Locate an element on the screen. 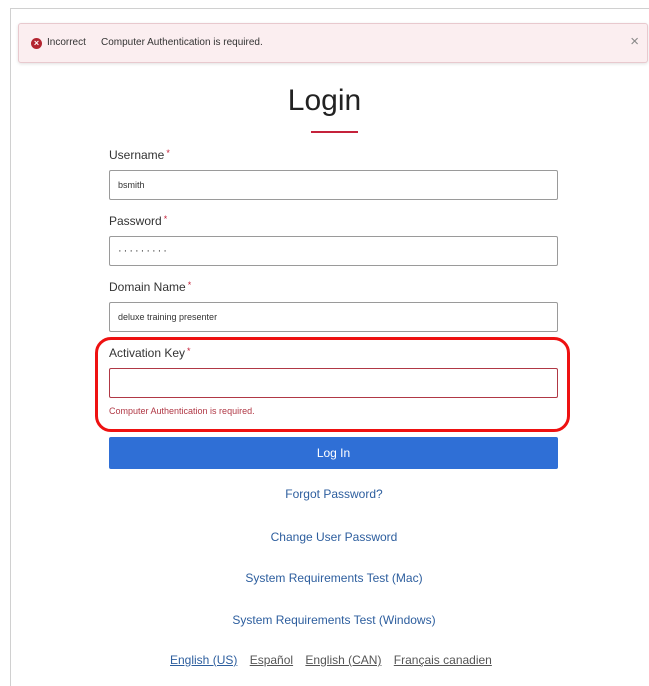 Image resolution: width=649 pixels, height=686 pixels. username-label: Username * is located at coordinates (139, 155).